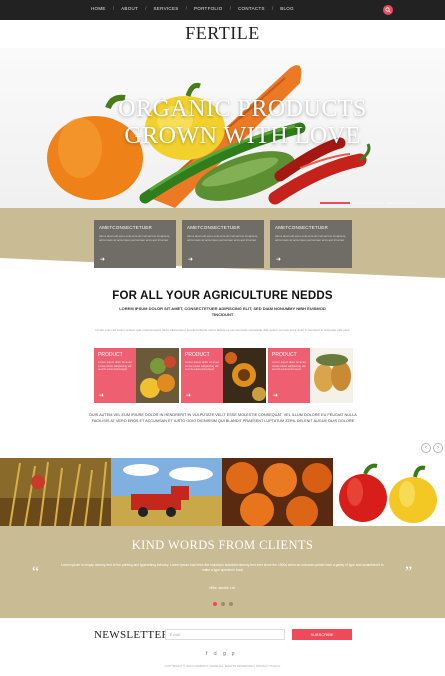 The height and width of the screenshot is (676, 445). Describe the element at coordinates (222, 296) in the screenshot. I see `section-title: FOR ALL YOUR AGRICULTURE NEDDS` at that location.